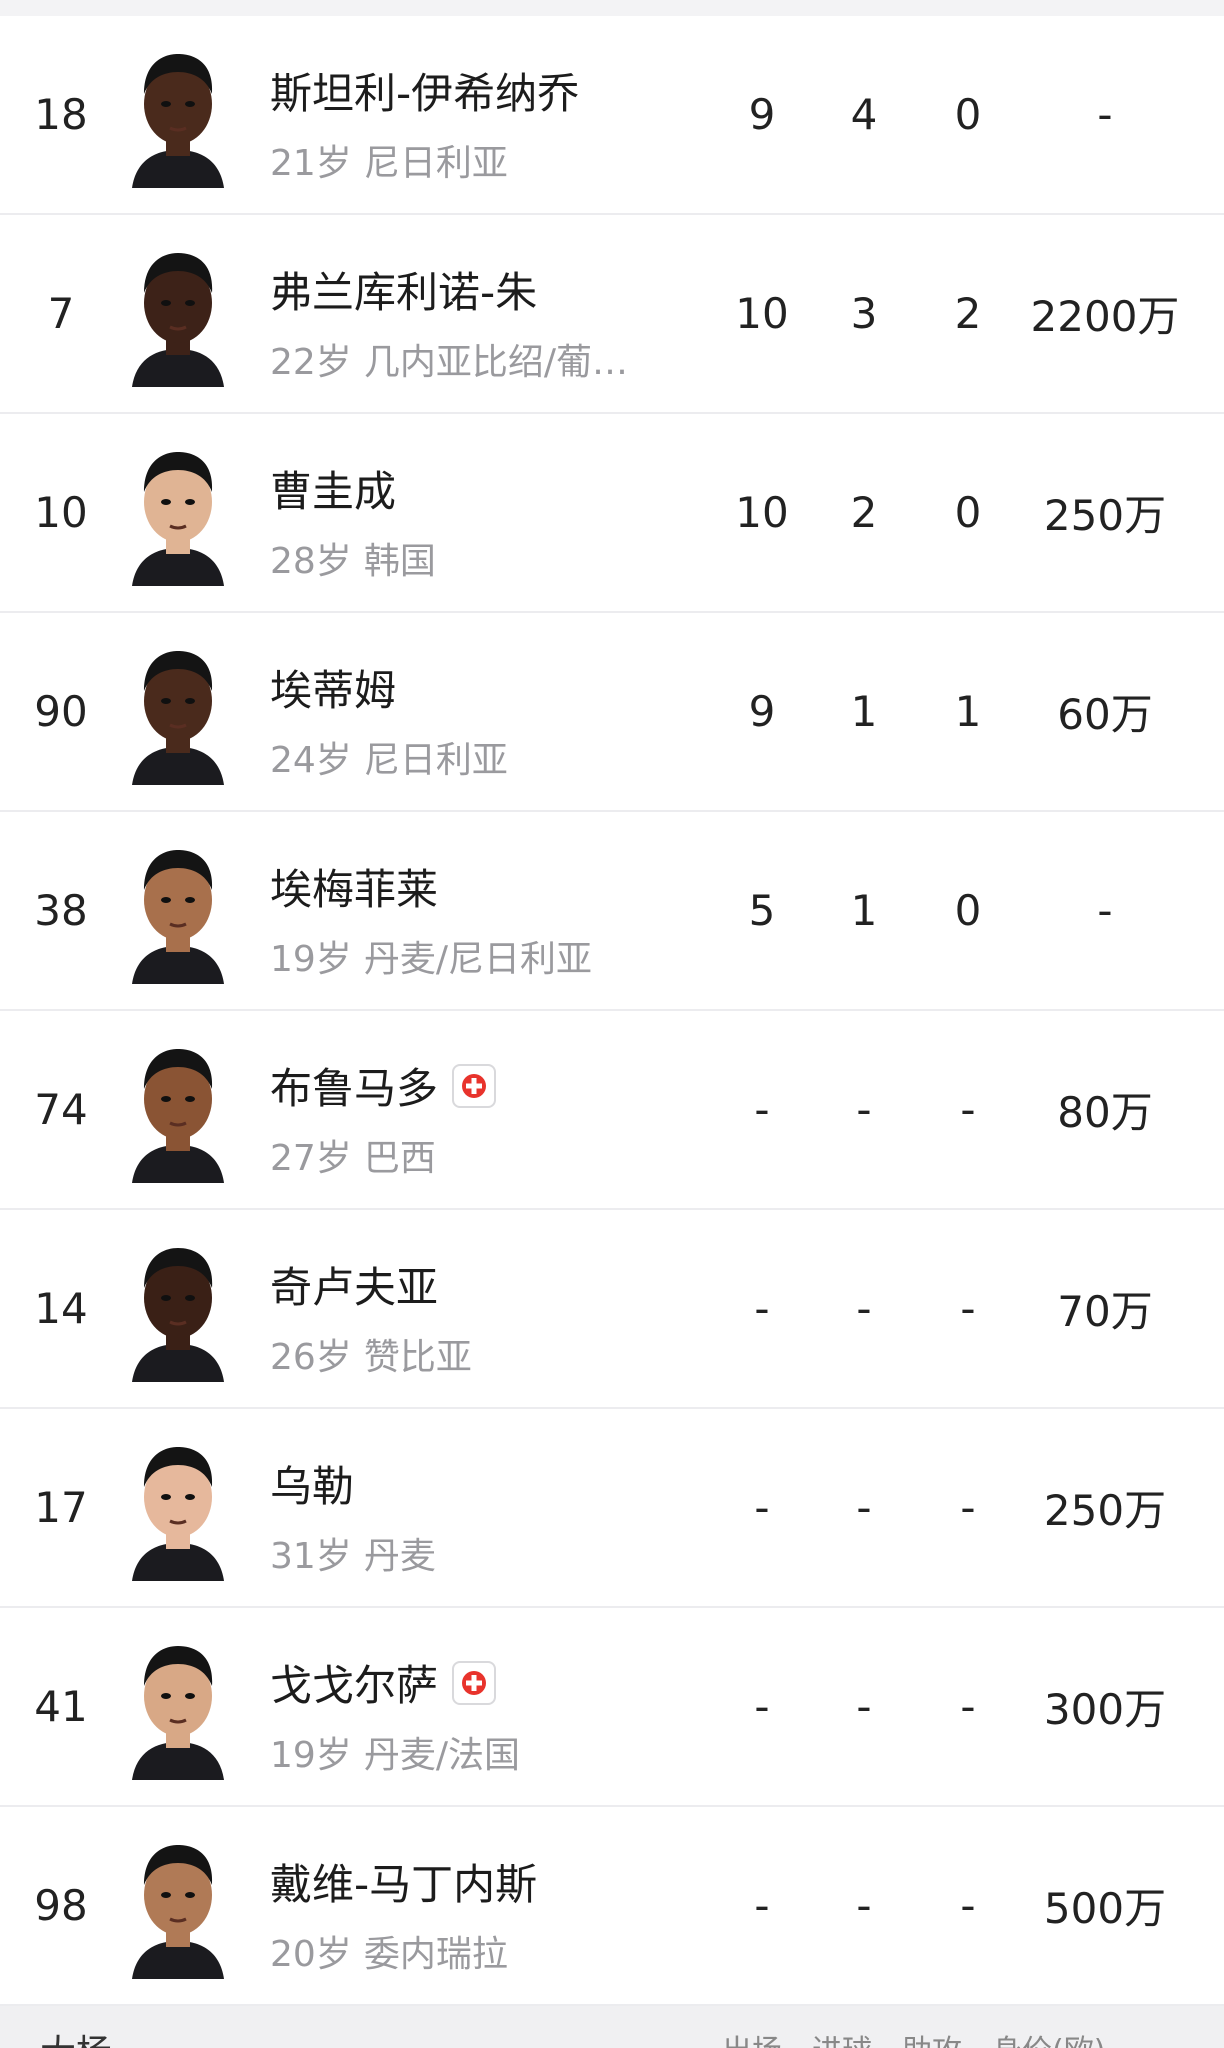 The height and width of the screenshot is (2048, 1224). I want to click on player-meta: 19岁 丹麦/法国, so click(395, 1752).